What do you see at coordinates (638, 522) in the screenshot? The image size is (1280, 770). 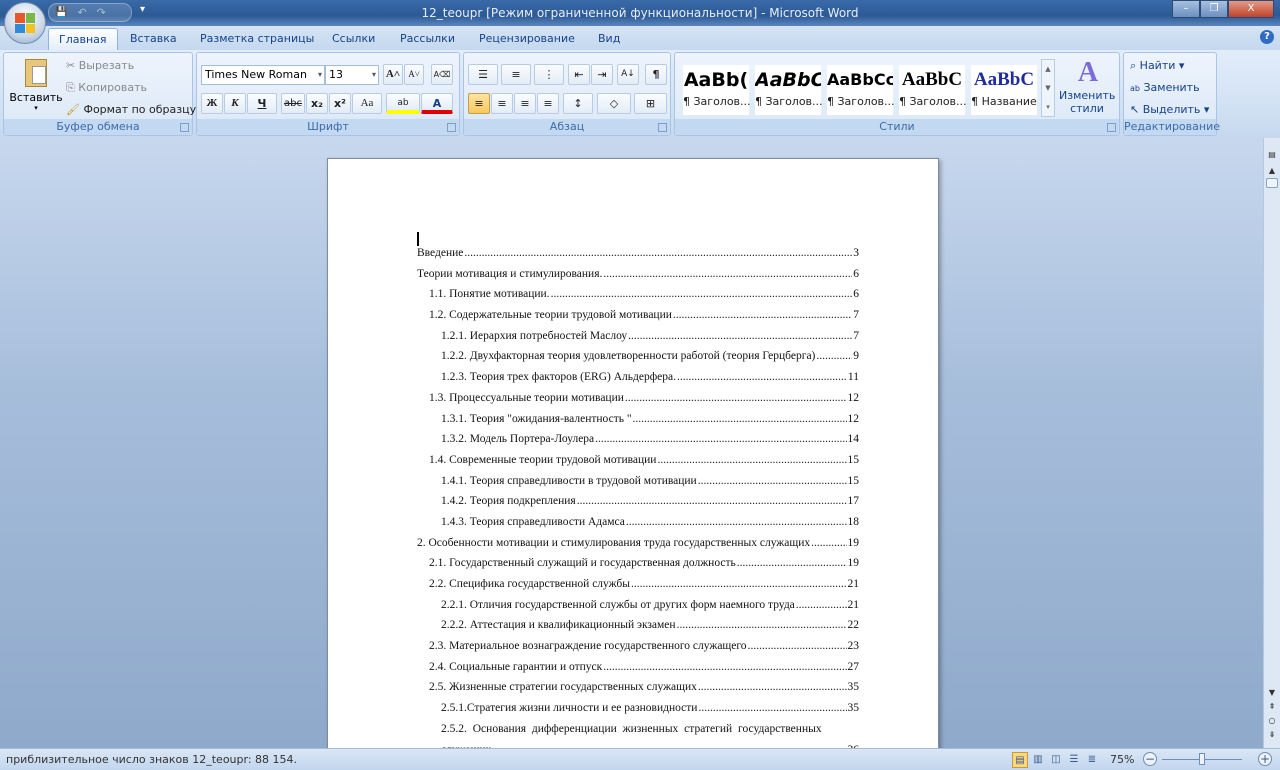 I see `toc-entry: 1.4.3. Теория справедливости Адамса 18` at bounding box center [638, 522].